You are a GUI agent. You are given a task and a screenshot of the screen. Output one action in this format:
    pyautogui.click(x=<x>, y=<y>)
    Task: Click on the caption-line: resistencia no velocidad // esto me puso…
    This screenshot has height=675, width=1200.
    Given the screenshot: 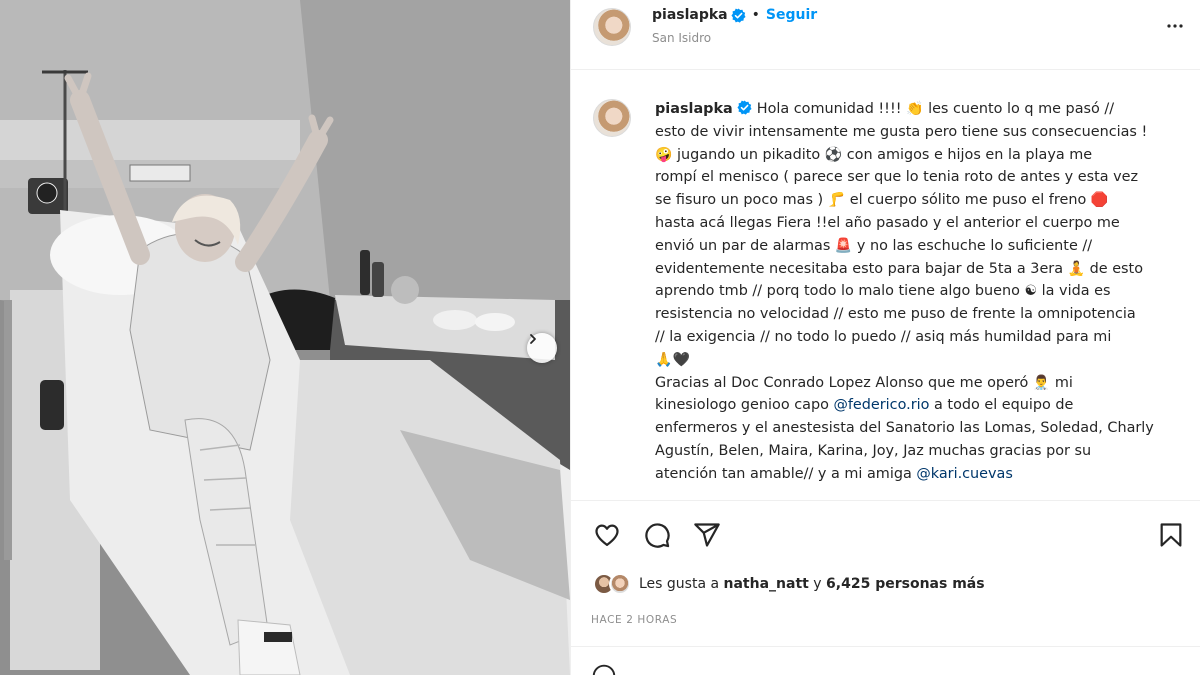 What is the action you would take?
    pyautogui.click(x=925, y=314)
    